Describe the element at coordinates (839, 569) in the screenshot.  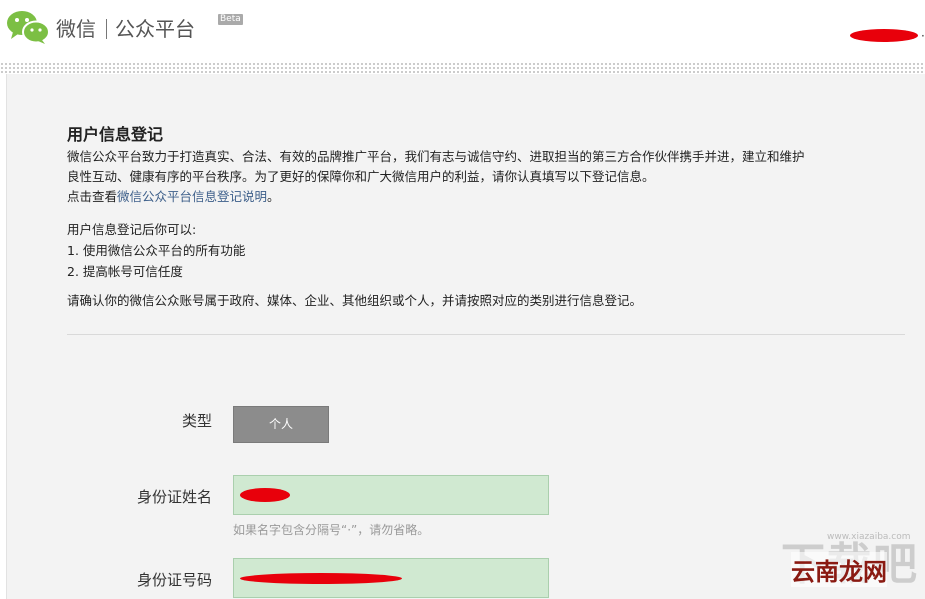
I see `watermark-main-text: 云南龙网` at that location.